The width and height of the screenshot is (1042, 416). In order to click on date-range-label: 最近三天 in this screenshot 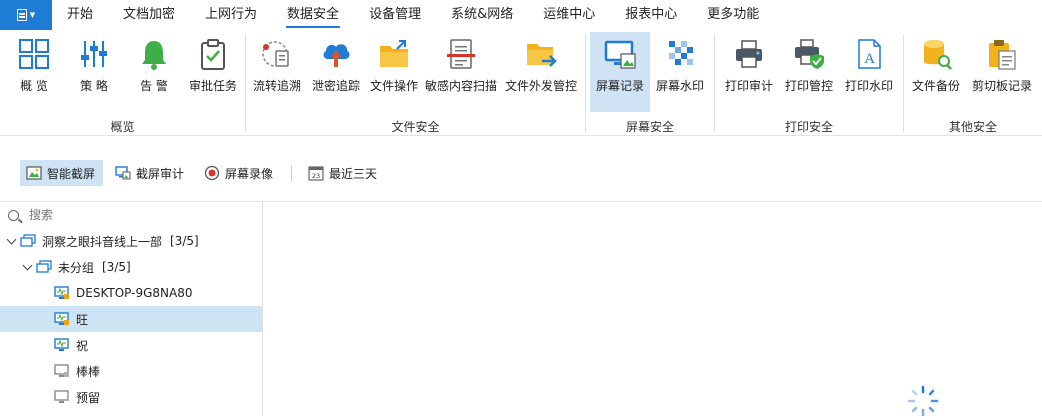, I will do `click(353, 173)`.